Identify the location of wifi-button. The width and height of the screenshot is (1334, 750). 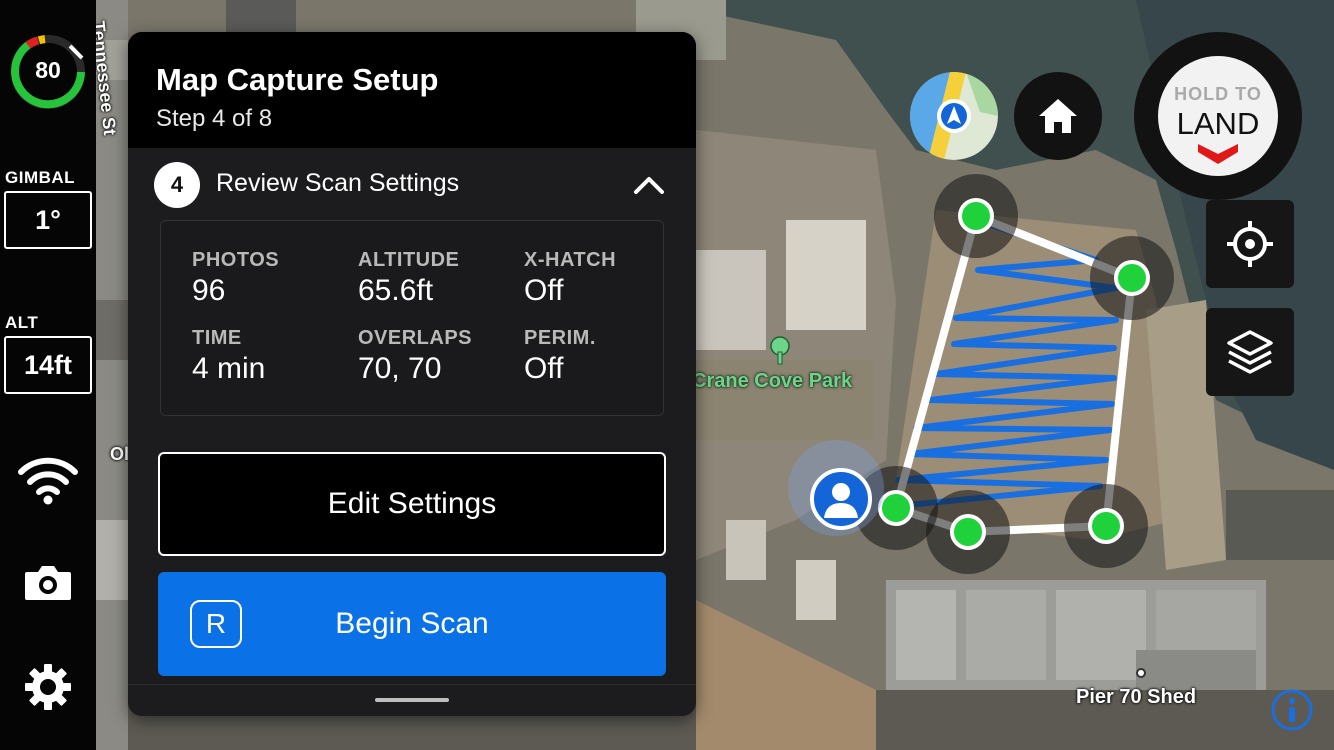
(48, 479).